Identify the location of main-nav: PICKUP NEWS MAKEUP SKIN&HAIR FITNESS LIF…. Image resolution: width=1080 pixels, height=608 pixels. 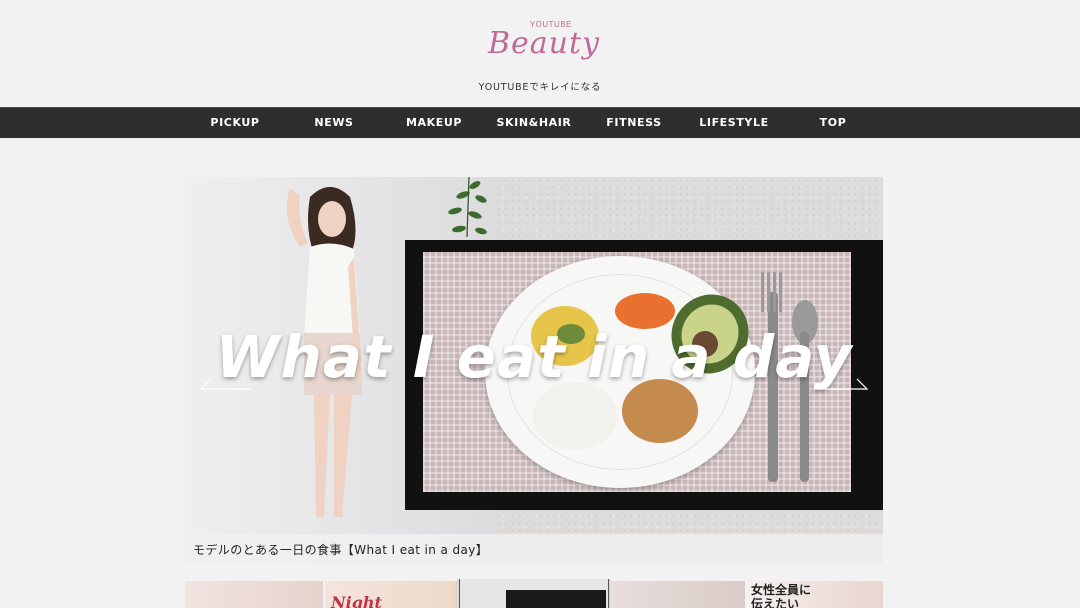
(540, 122).